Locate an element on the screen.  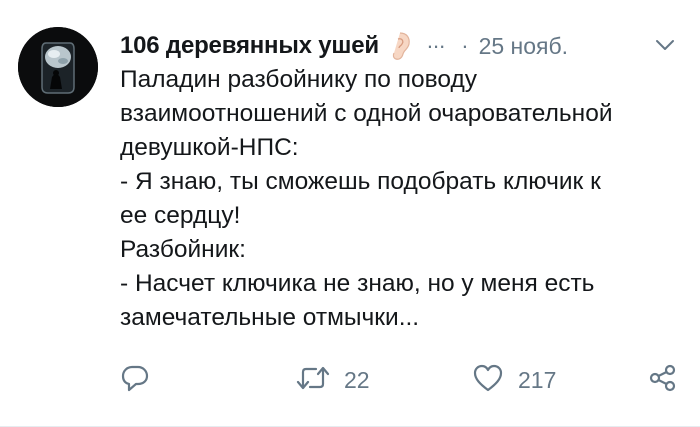
reply-icon is located at coordinates (135, 380).